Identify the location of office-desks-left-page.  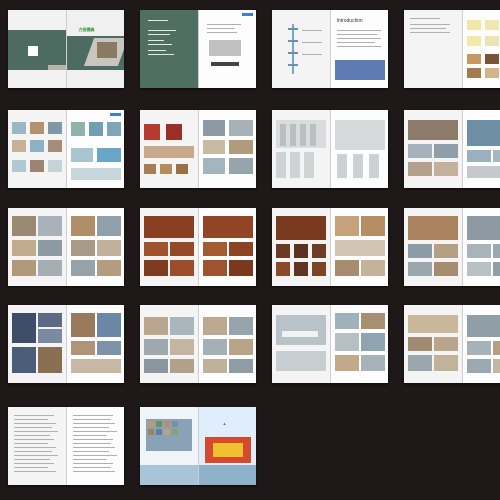
(169, 247).